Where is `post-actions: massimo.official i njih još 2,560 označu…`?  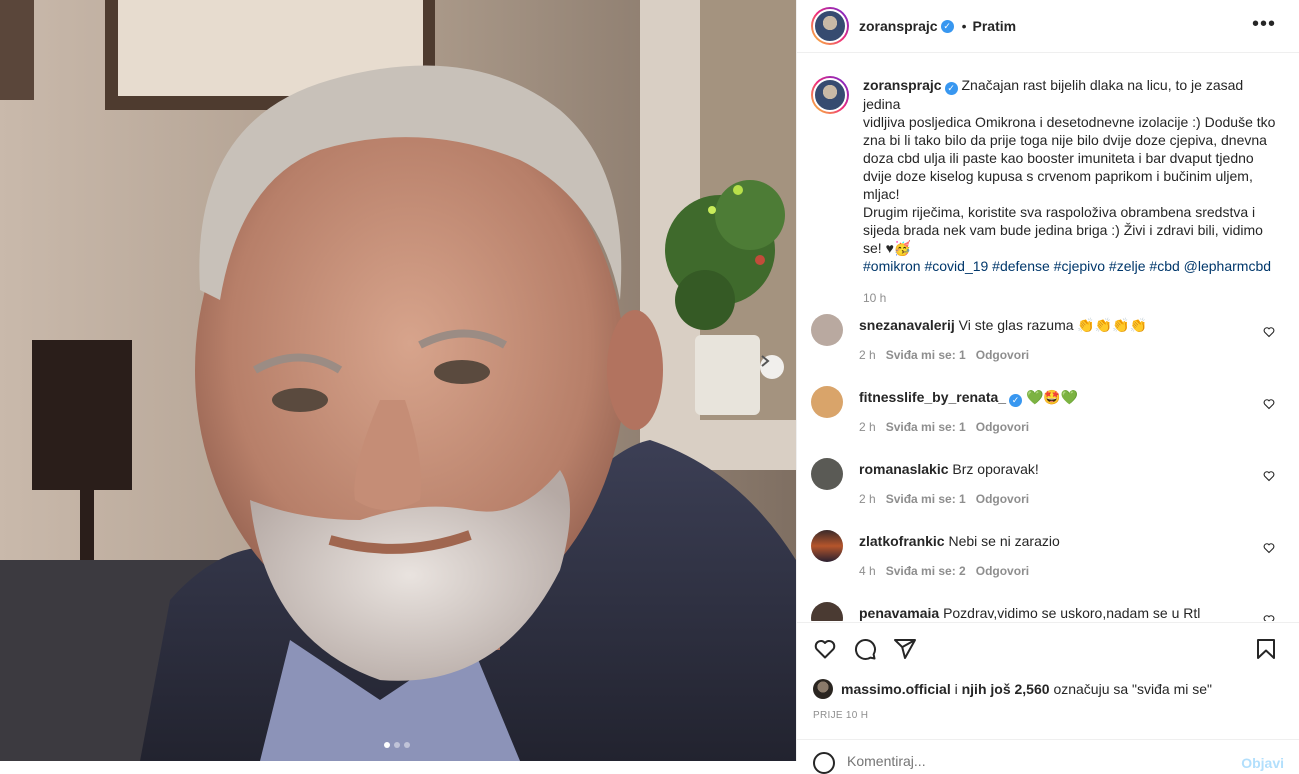 post-actions: massimo.official i njih još 2,560 označu… is located at coordinates (1048, 698).